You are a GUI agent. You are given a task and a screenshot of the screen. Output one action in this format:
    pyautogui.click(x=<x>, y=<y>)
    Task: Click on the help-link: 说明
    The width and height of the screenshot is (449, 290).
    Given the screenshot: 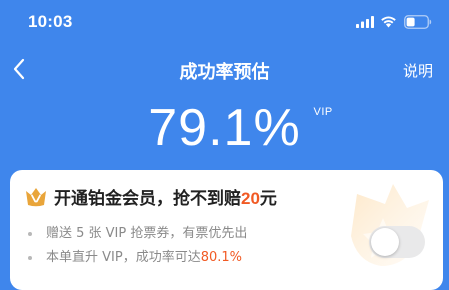 What is the action you would take?
    pyautogui.click(x=418, y=70)
    